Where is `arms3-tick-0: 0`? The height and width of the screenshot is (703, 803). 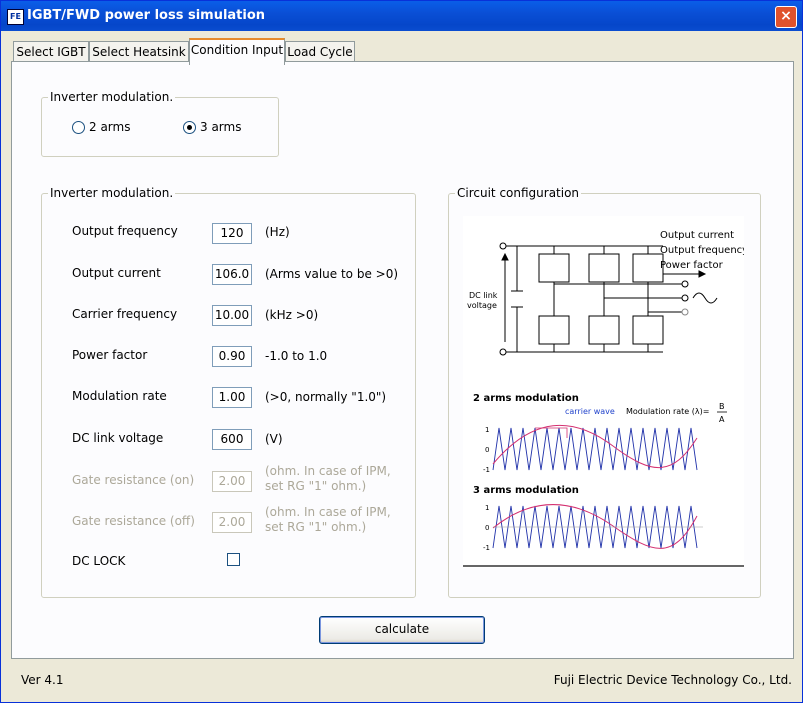
arms3-tick-0: 0 is located at coordinates (487, 528).